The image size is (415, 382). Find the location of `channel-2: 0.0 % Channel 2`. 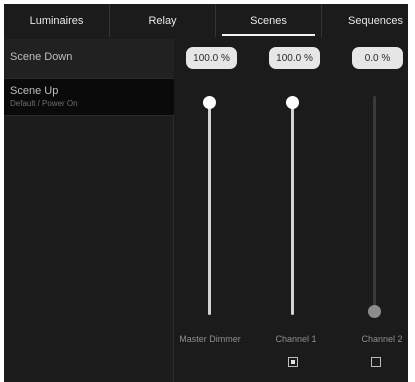

channel-2: 0.0 % Channel 2 is located at coordinates (374, 210).